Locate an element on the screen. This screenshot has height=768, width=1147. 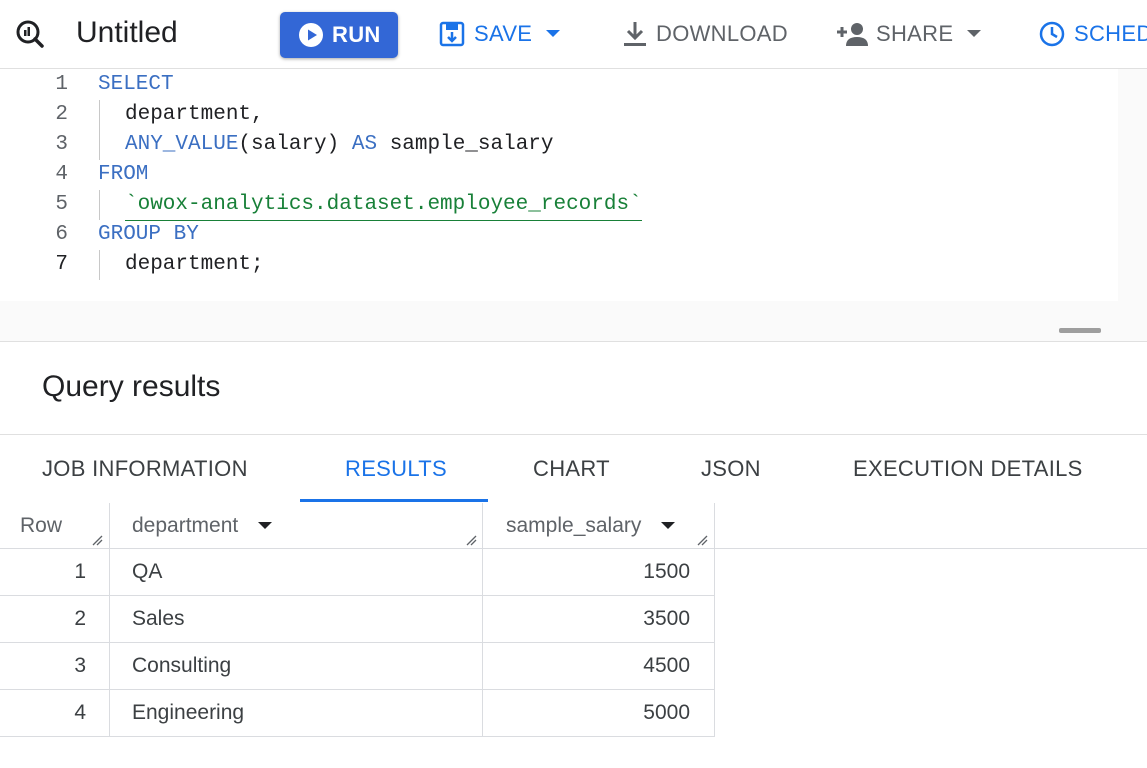
code-text: SELECT is located at coordinates (136, 84).